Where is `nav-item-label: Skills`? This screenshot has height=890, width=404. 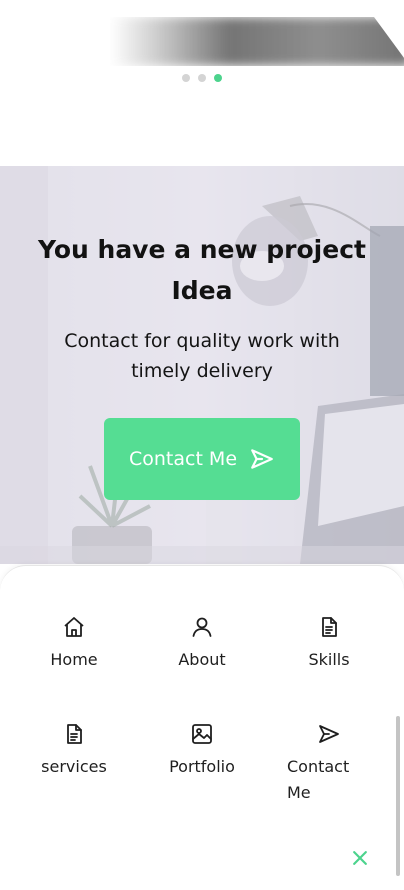 nav-item-label: Skills is located at coordinates (329, 659).